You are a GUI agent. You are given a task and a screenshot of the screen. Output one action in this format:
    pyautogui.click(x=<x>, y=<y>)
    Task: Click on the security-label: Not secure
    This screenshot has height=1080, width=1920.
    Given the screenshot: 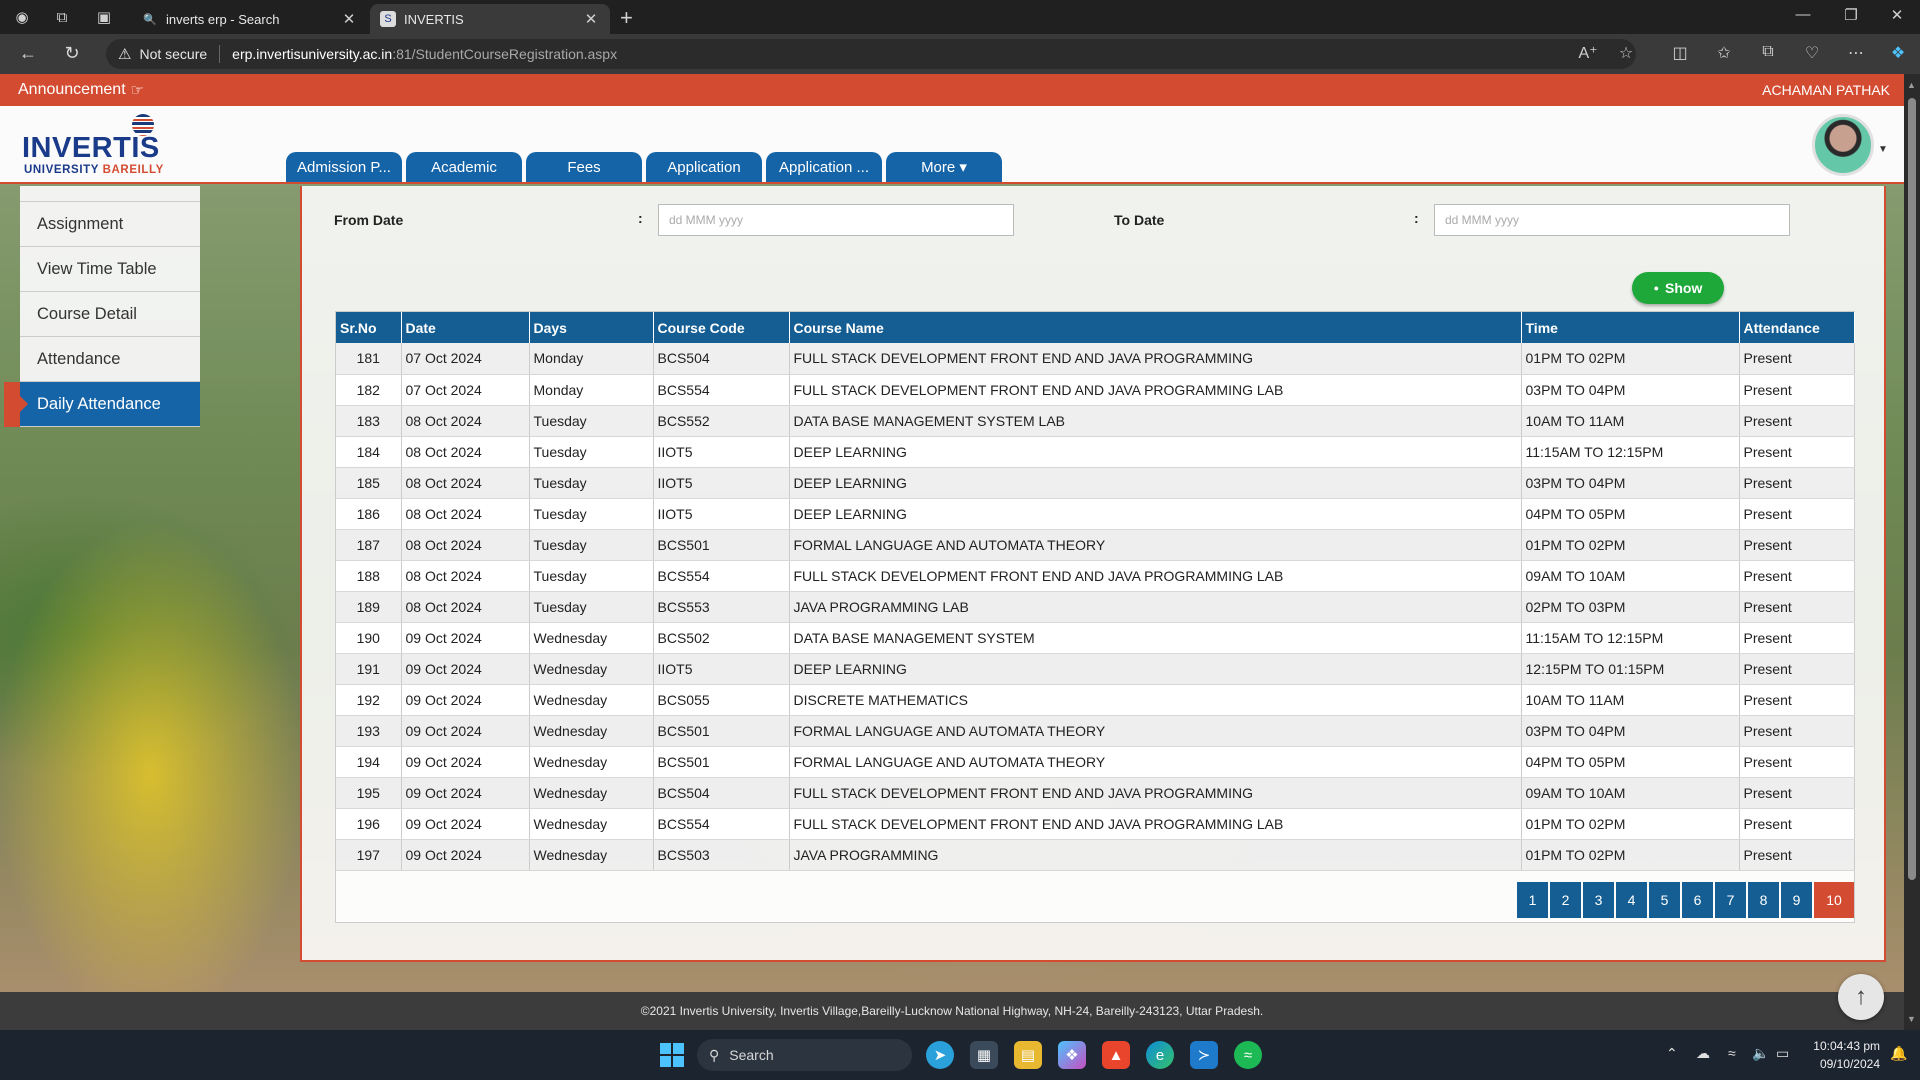 What is the action you would take?
    pyautogui.click(x=173, y=54)
    